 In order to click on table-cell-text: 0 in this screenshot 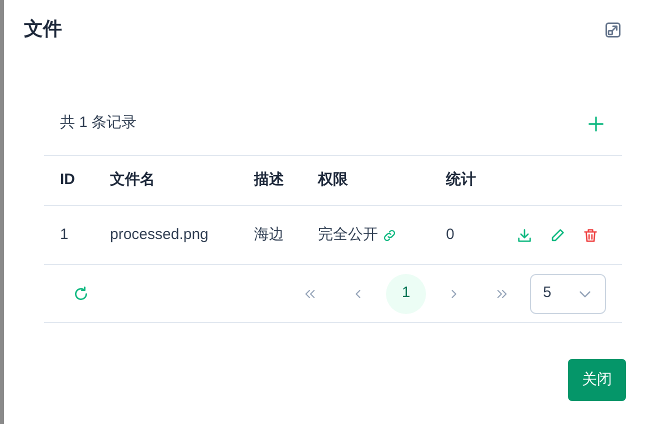, I will do `click(451, 234)`.